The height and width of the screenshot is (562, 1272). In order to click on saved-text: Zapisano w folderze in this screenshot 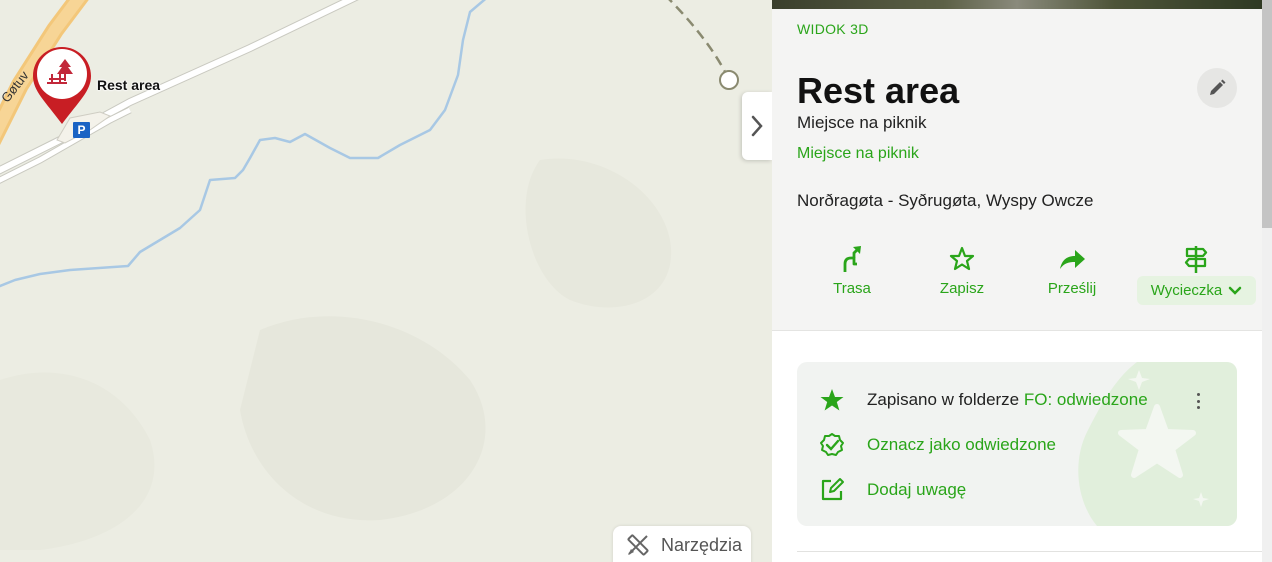, I will do `click(943, 399)`.